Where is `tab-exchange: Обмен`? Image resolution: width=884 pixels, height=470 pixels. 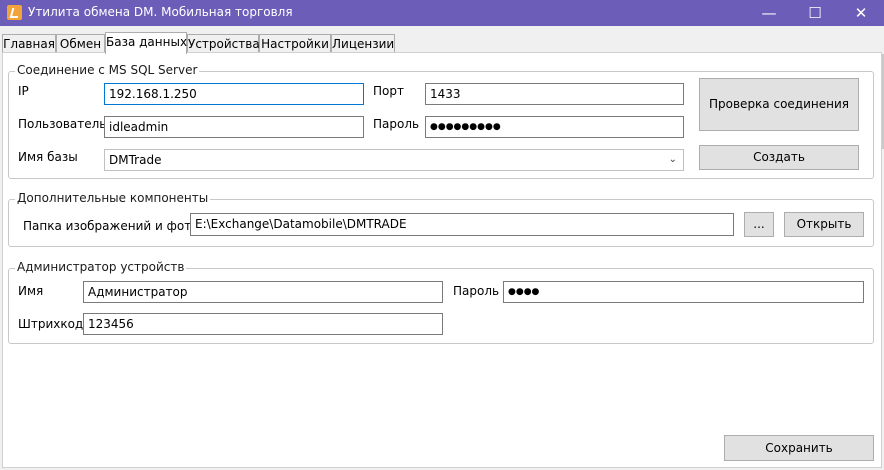
tab-exchange: Обмен is located at coordinates (80, 43).